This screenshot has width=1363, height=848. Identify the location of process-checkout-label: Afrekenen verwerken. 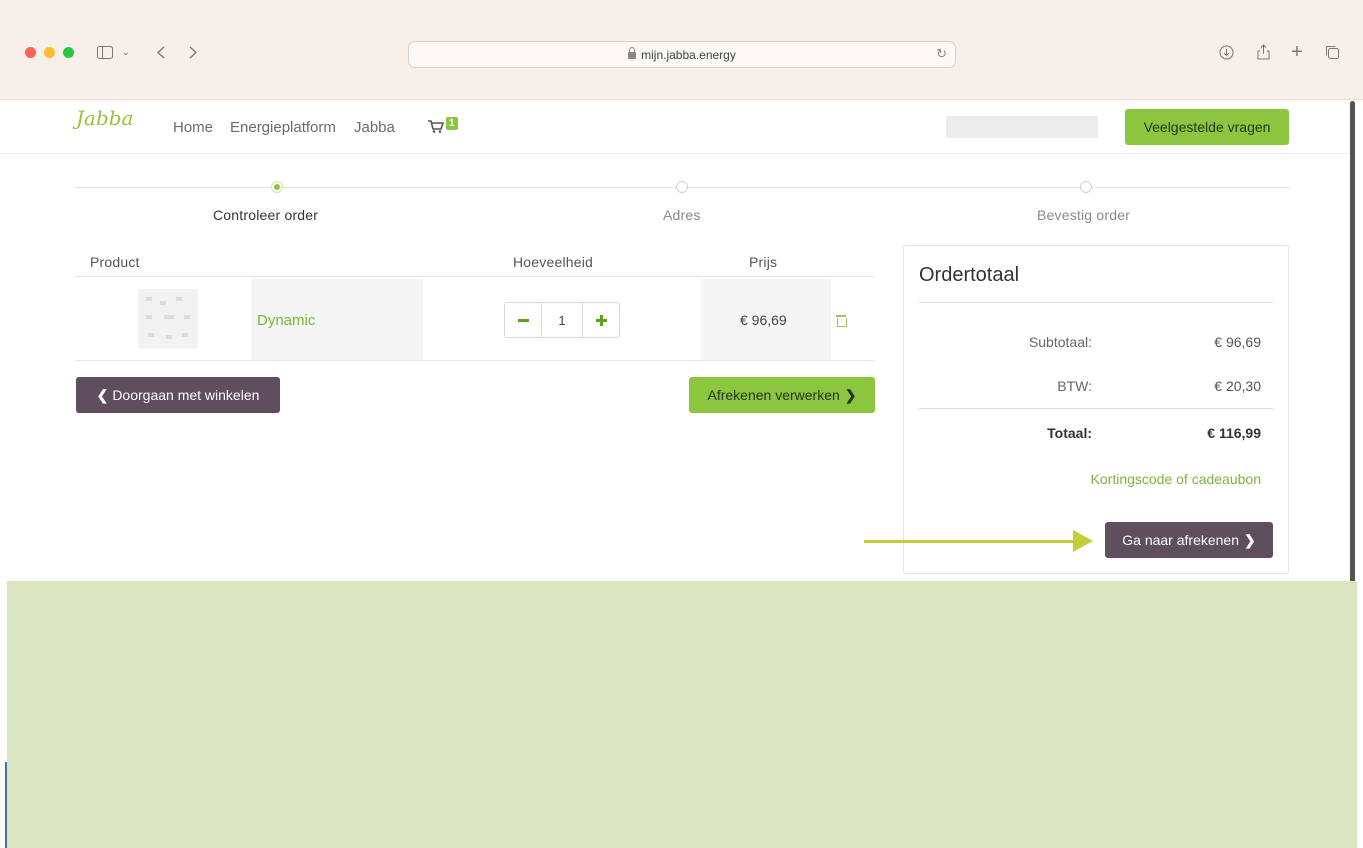
(773, 395).